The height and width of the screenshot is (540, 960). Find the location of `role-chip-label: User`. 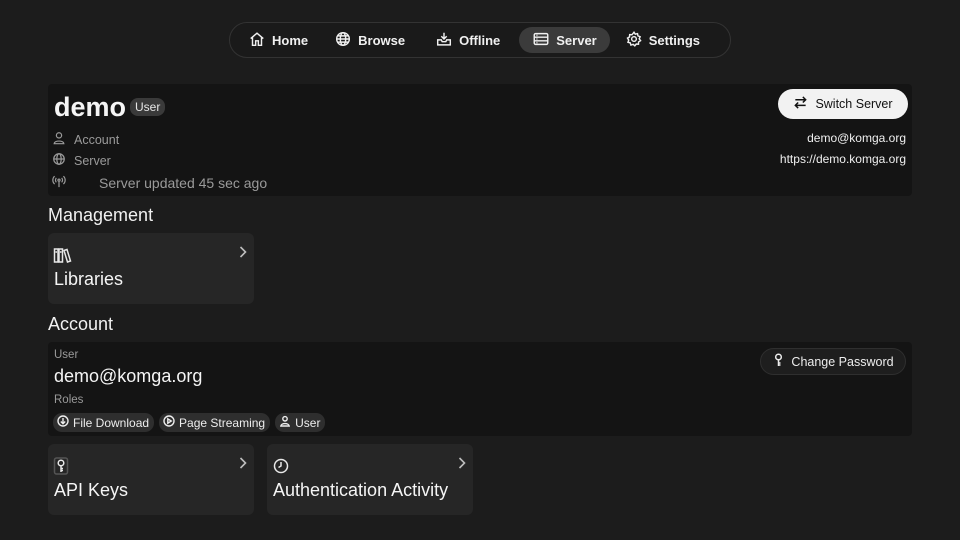

role-chip-label: User is located at coordinates (308, 422).